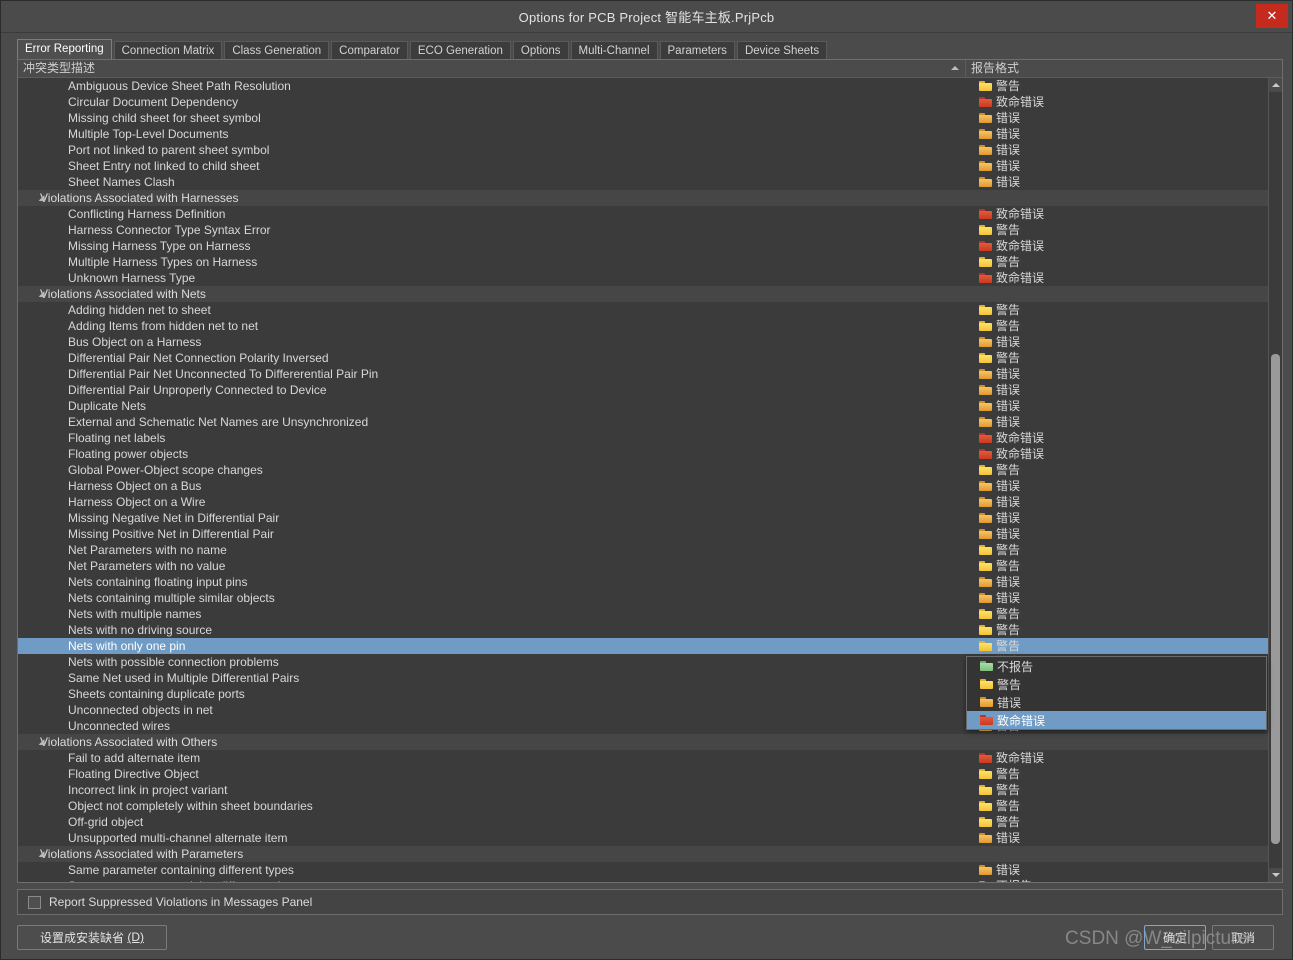 This screenshot has height=960, width=1293. I want to click on violation-description: Unsupported multi-channel alternate item, so click(492, 838).